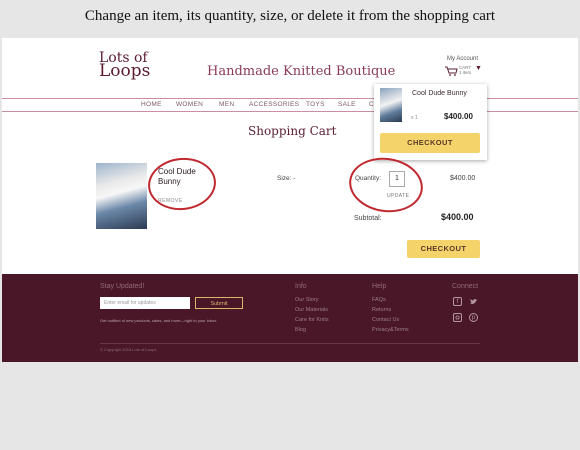 This screenshot has width=580, height=450. I want to click on nav-toys: TOYS, so click(315, 104).